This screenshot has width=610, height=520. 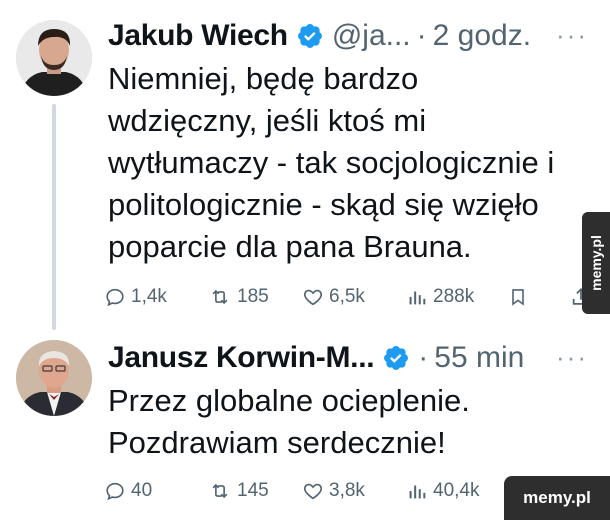 What do you see at coordinates (456, 490) in the screenshot?
I see `views-count: 40,4k` at bounding box center [456, 490].